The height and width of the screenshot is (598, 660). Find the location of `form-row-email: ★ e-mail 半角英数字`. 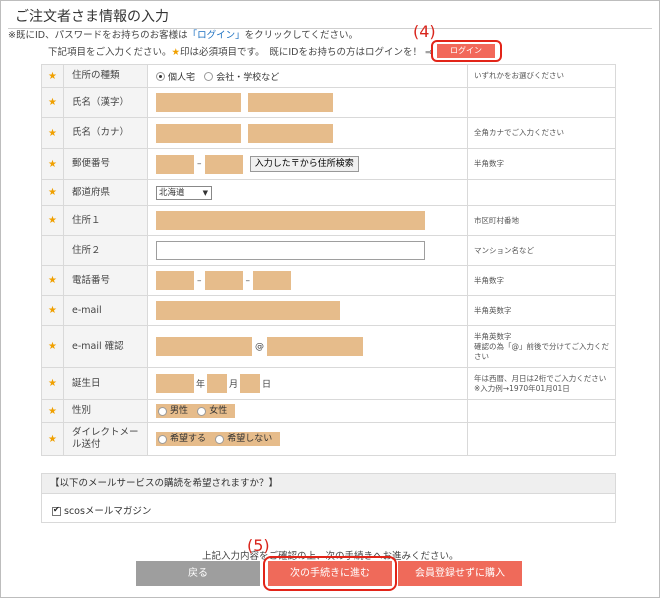

form-row-email: ★ e-mail 半角英数字 is located at coordinates (328, 310).